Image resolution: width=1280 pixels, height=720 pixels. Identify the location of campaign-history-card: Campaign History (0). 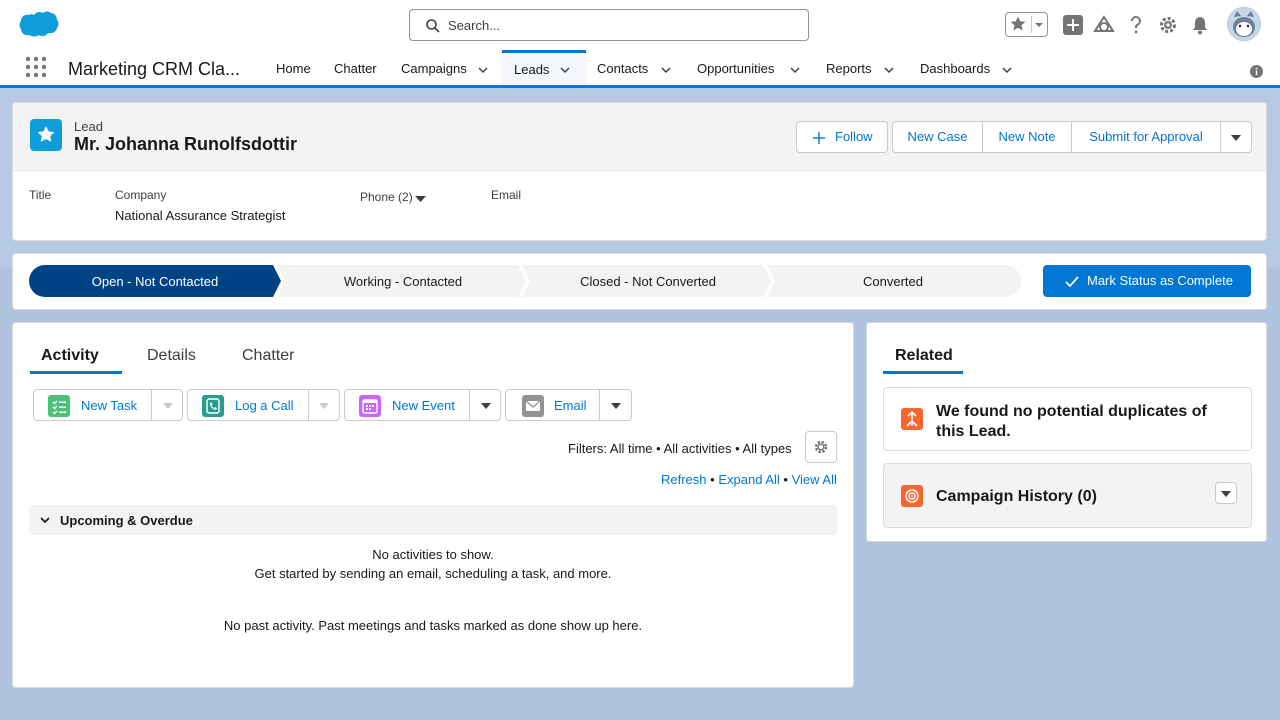
(1067, 495).